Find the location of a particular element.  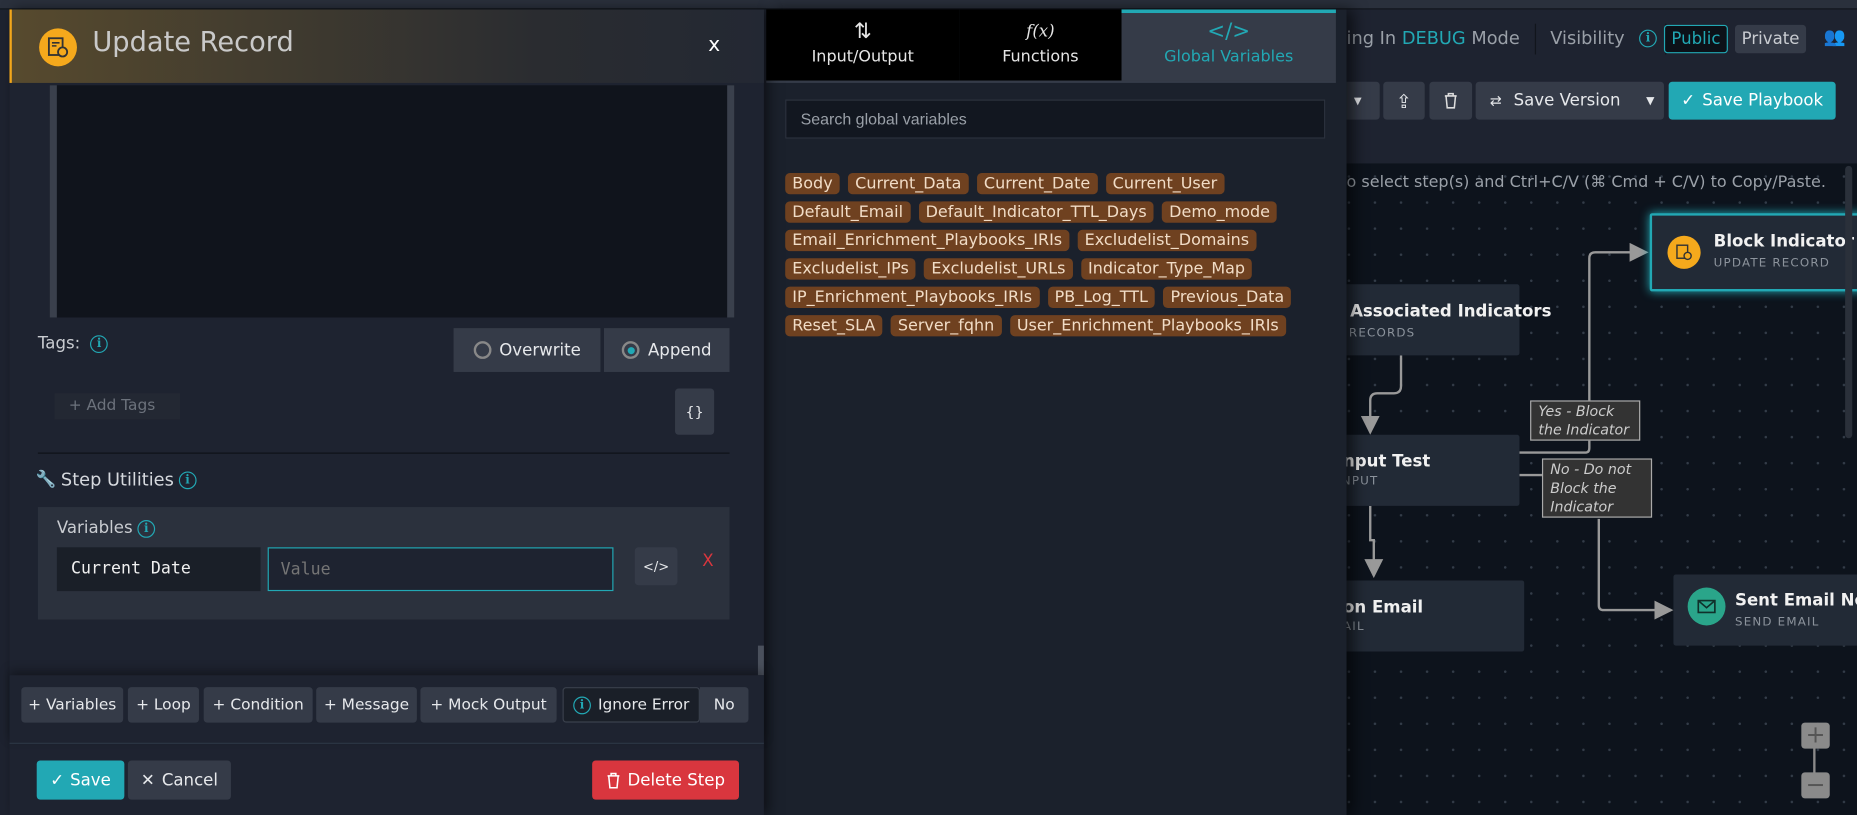

global-variable-tag: User_Enrichment_Playbooks_IRIs is located at coordinates (1147, 326).